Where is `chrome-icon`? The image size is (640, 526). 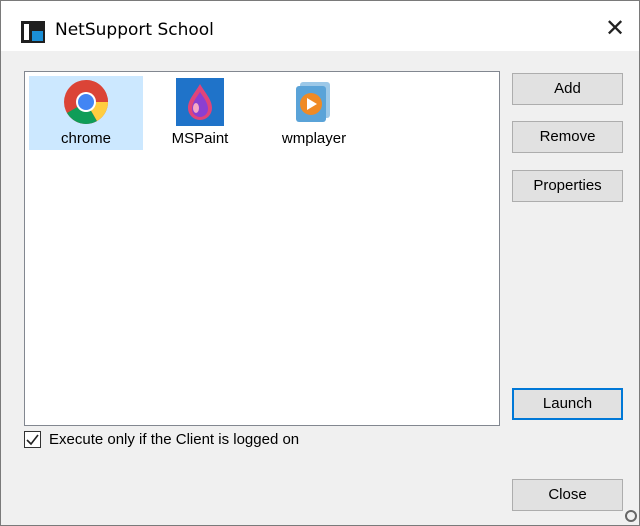
chrome-icon is located at coordinates (86, 102).